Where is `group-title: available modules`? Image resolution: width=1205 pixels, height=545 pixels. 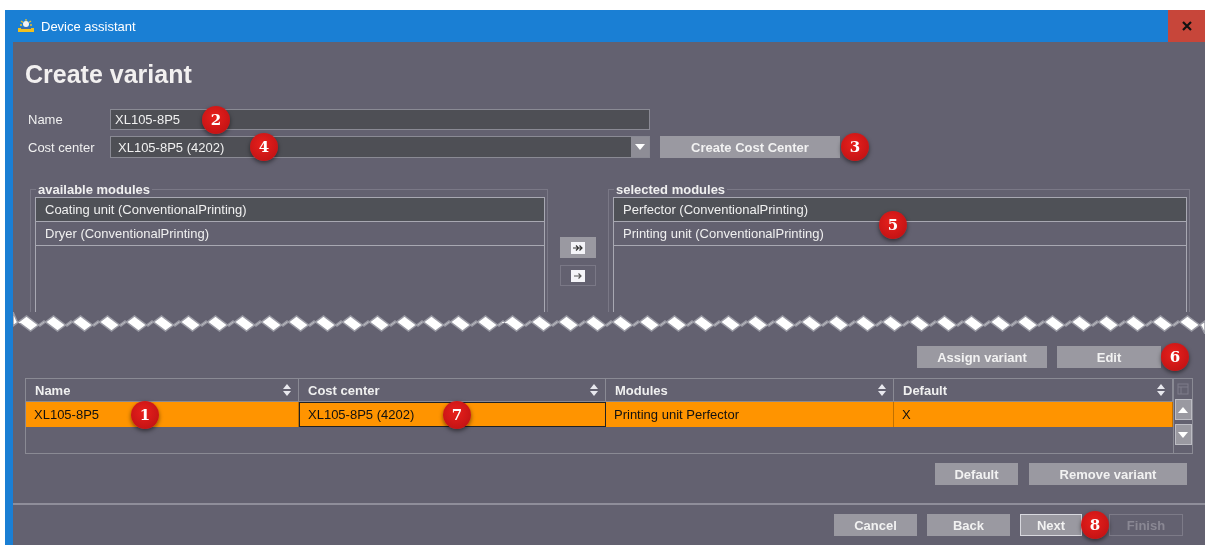 group-title: available modules is located at coordinates (94, 189).